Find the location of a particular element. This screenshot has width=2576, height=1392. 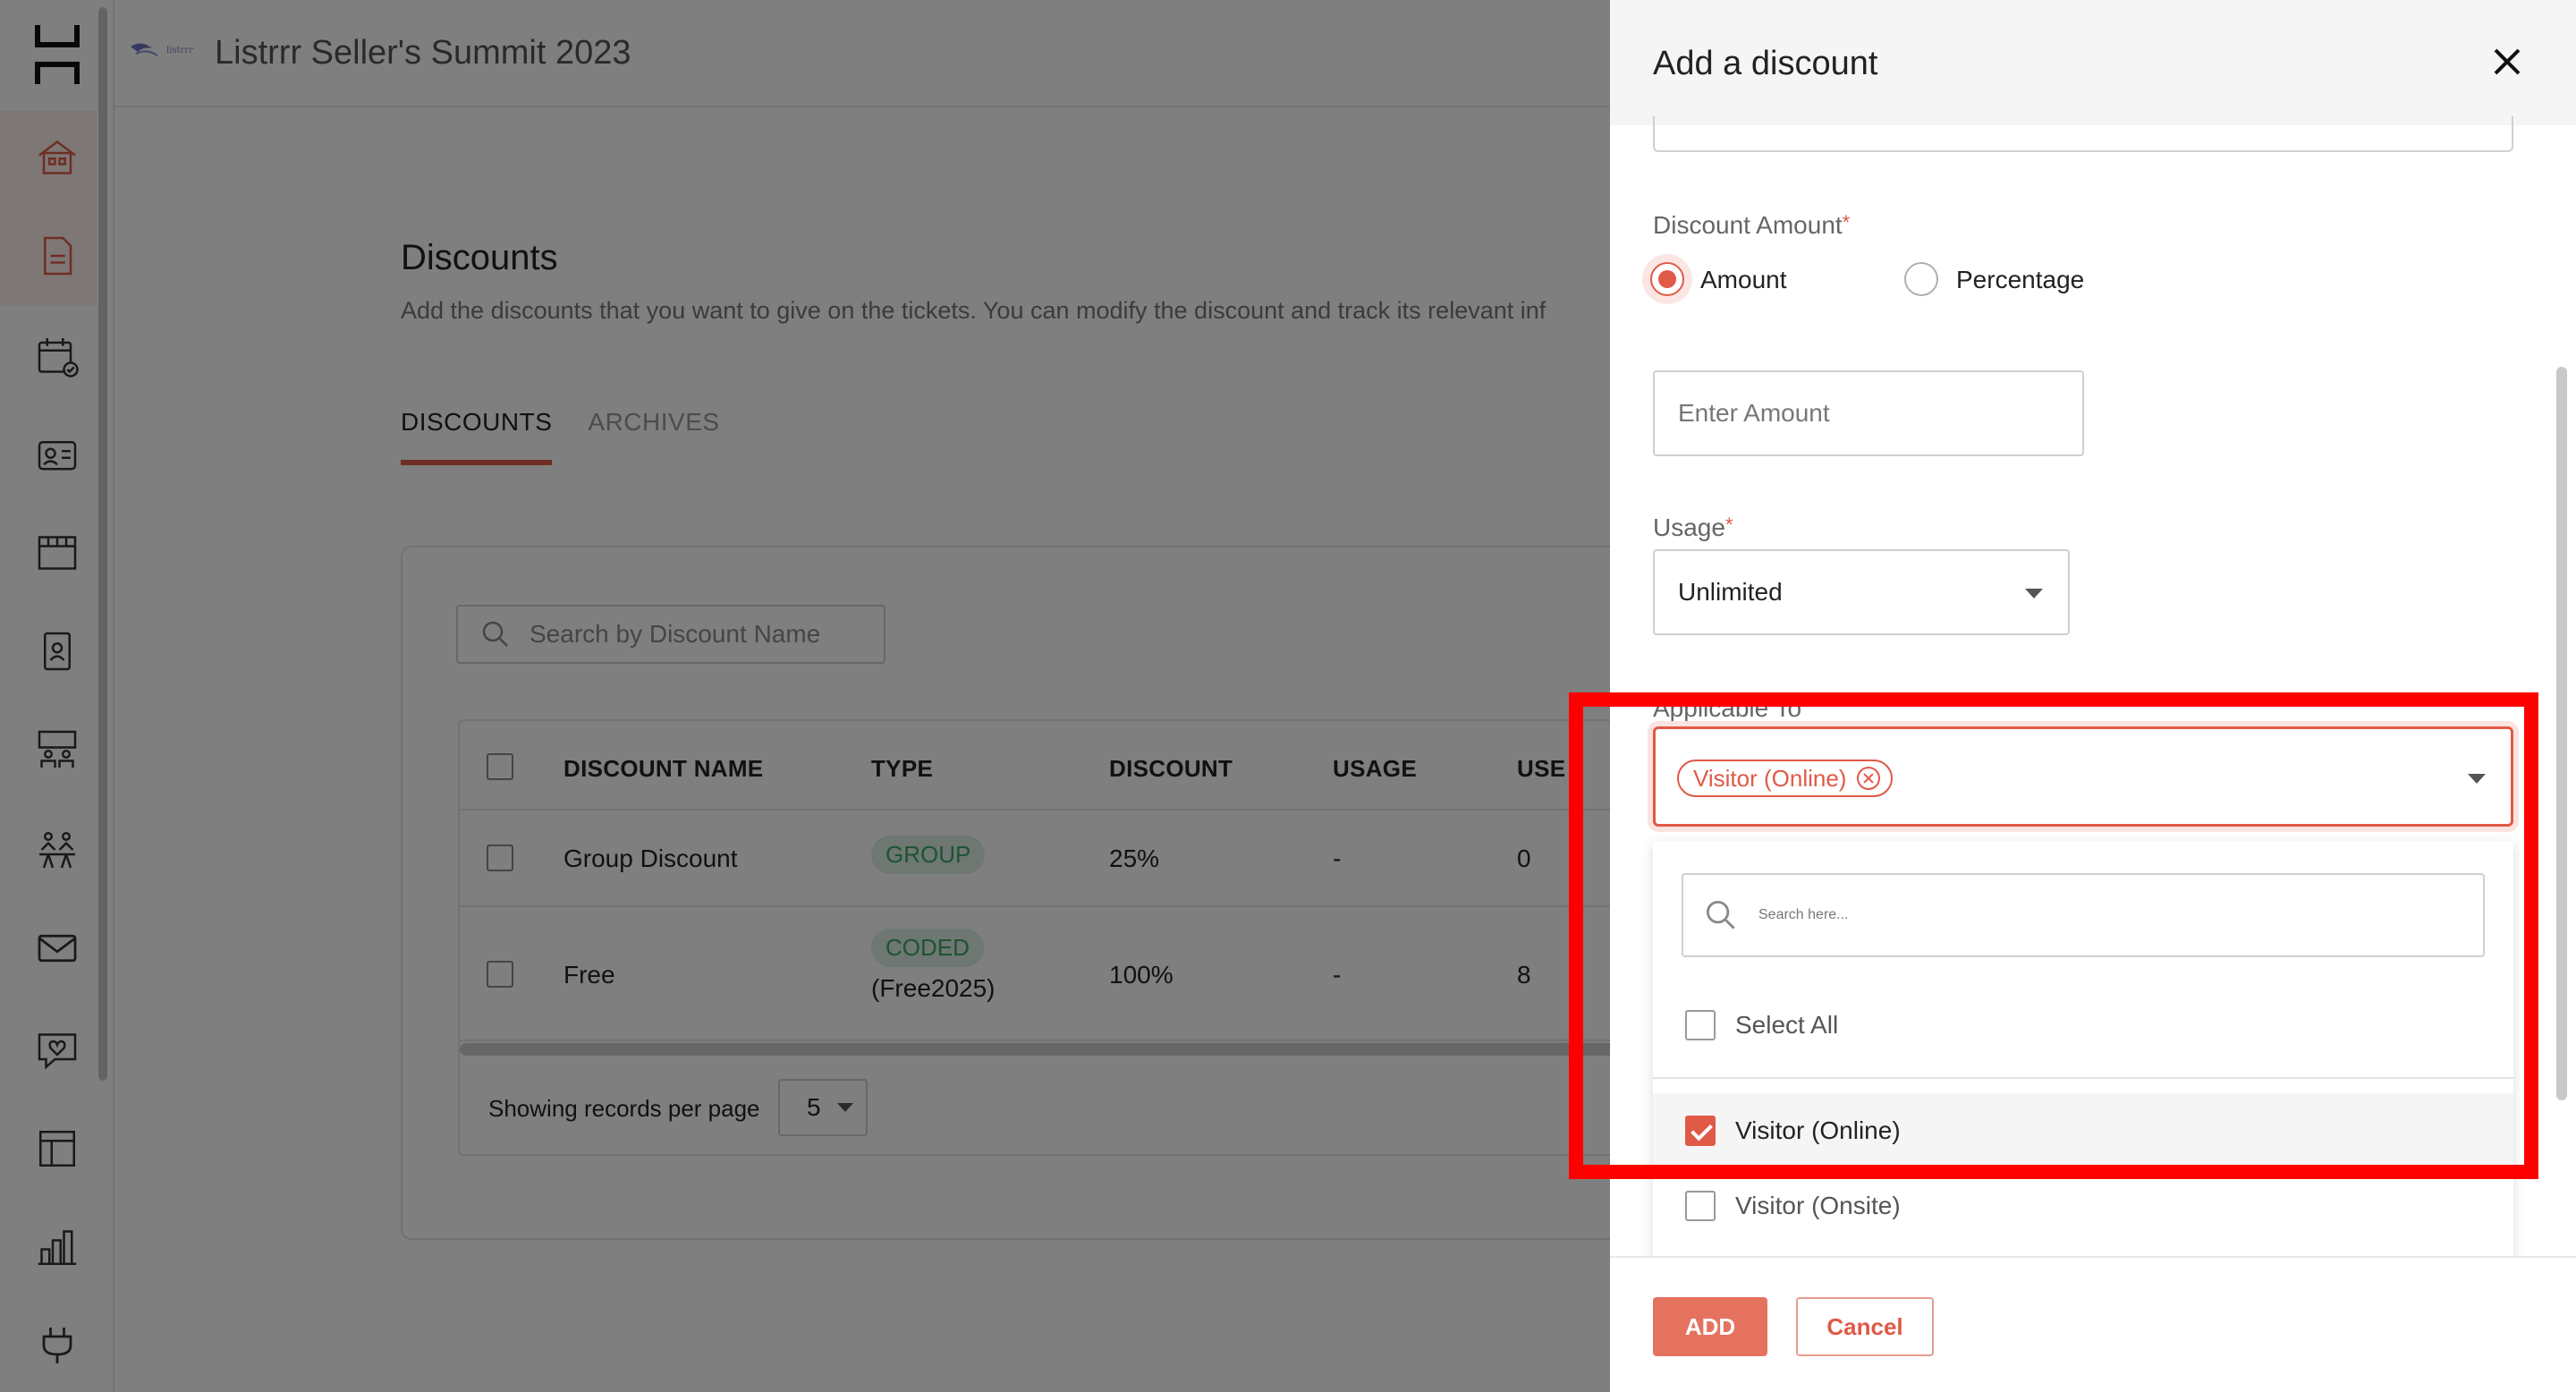

annotation-highlight-box is located at coordinates (2053, 935).